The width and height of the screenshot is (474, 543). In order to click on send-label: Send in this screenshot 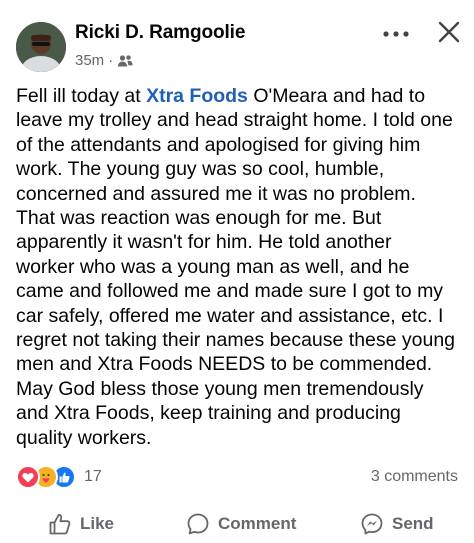, I will do `click(413, 523)`.